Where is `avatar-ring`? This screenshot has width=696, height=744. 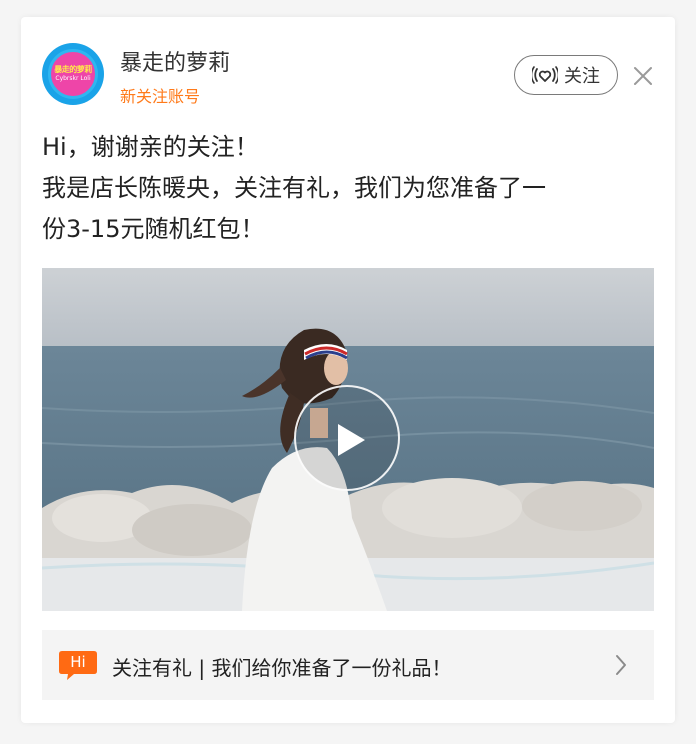 avatar-ring is located at coordinates (73, 74).